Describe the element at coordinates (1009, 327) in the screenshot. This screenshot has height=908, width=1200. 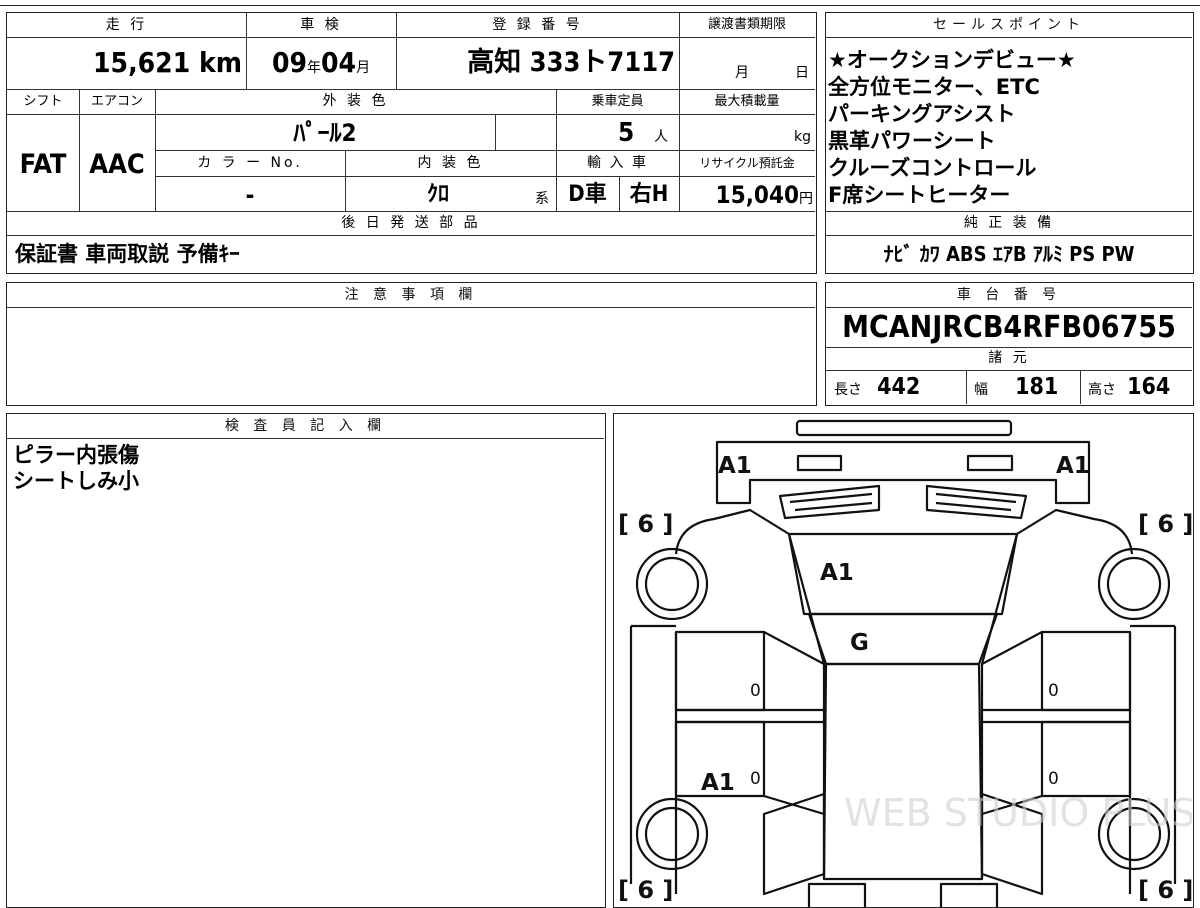
I see `chassis-no-value: MCANJRCB4RFB06755` at that location.